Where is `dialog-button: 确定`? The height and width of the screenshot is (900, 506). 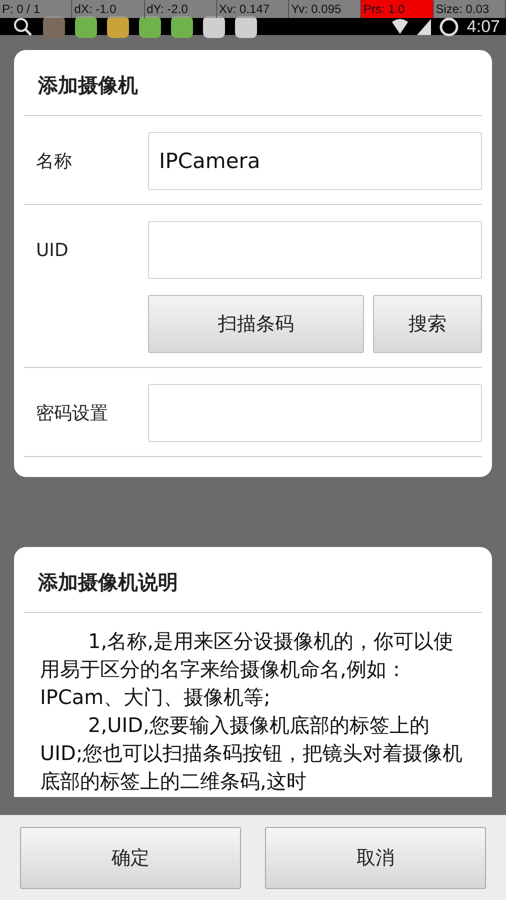
dialog-button: 确定 is located at coordinates (130, 857).